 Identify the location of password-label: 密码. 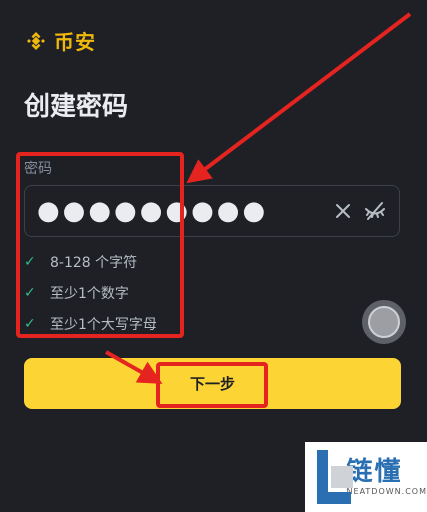
(38, 169).